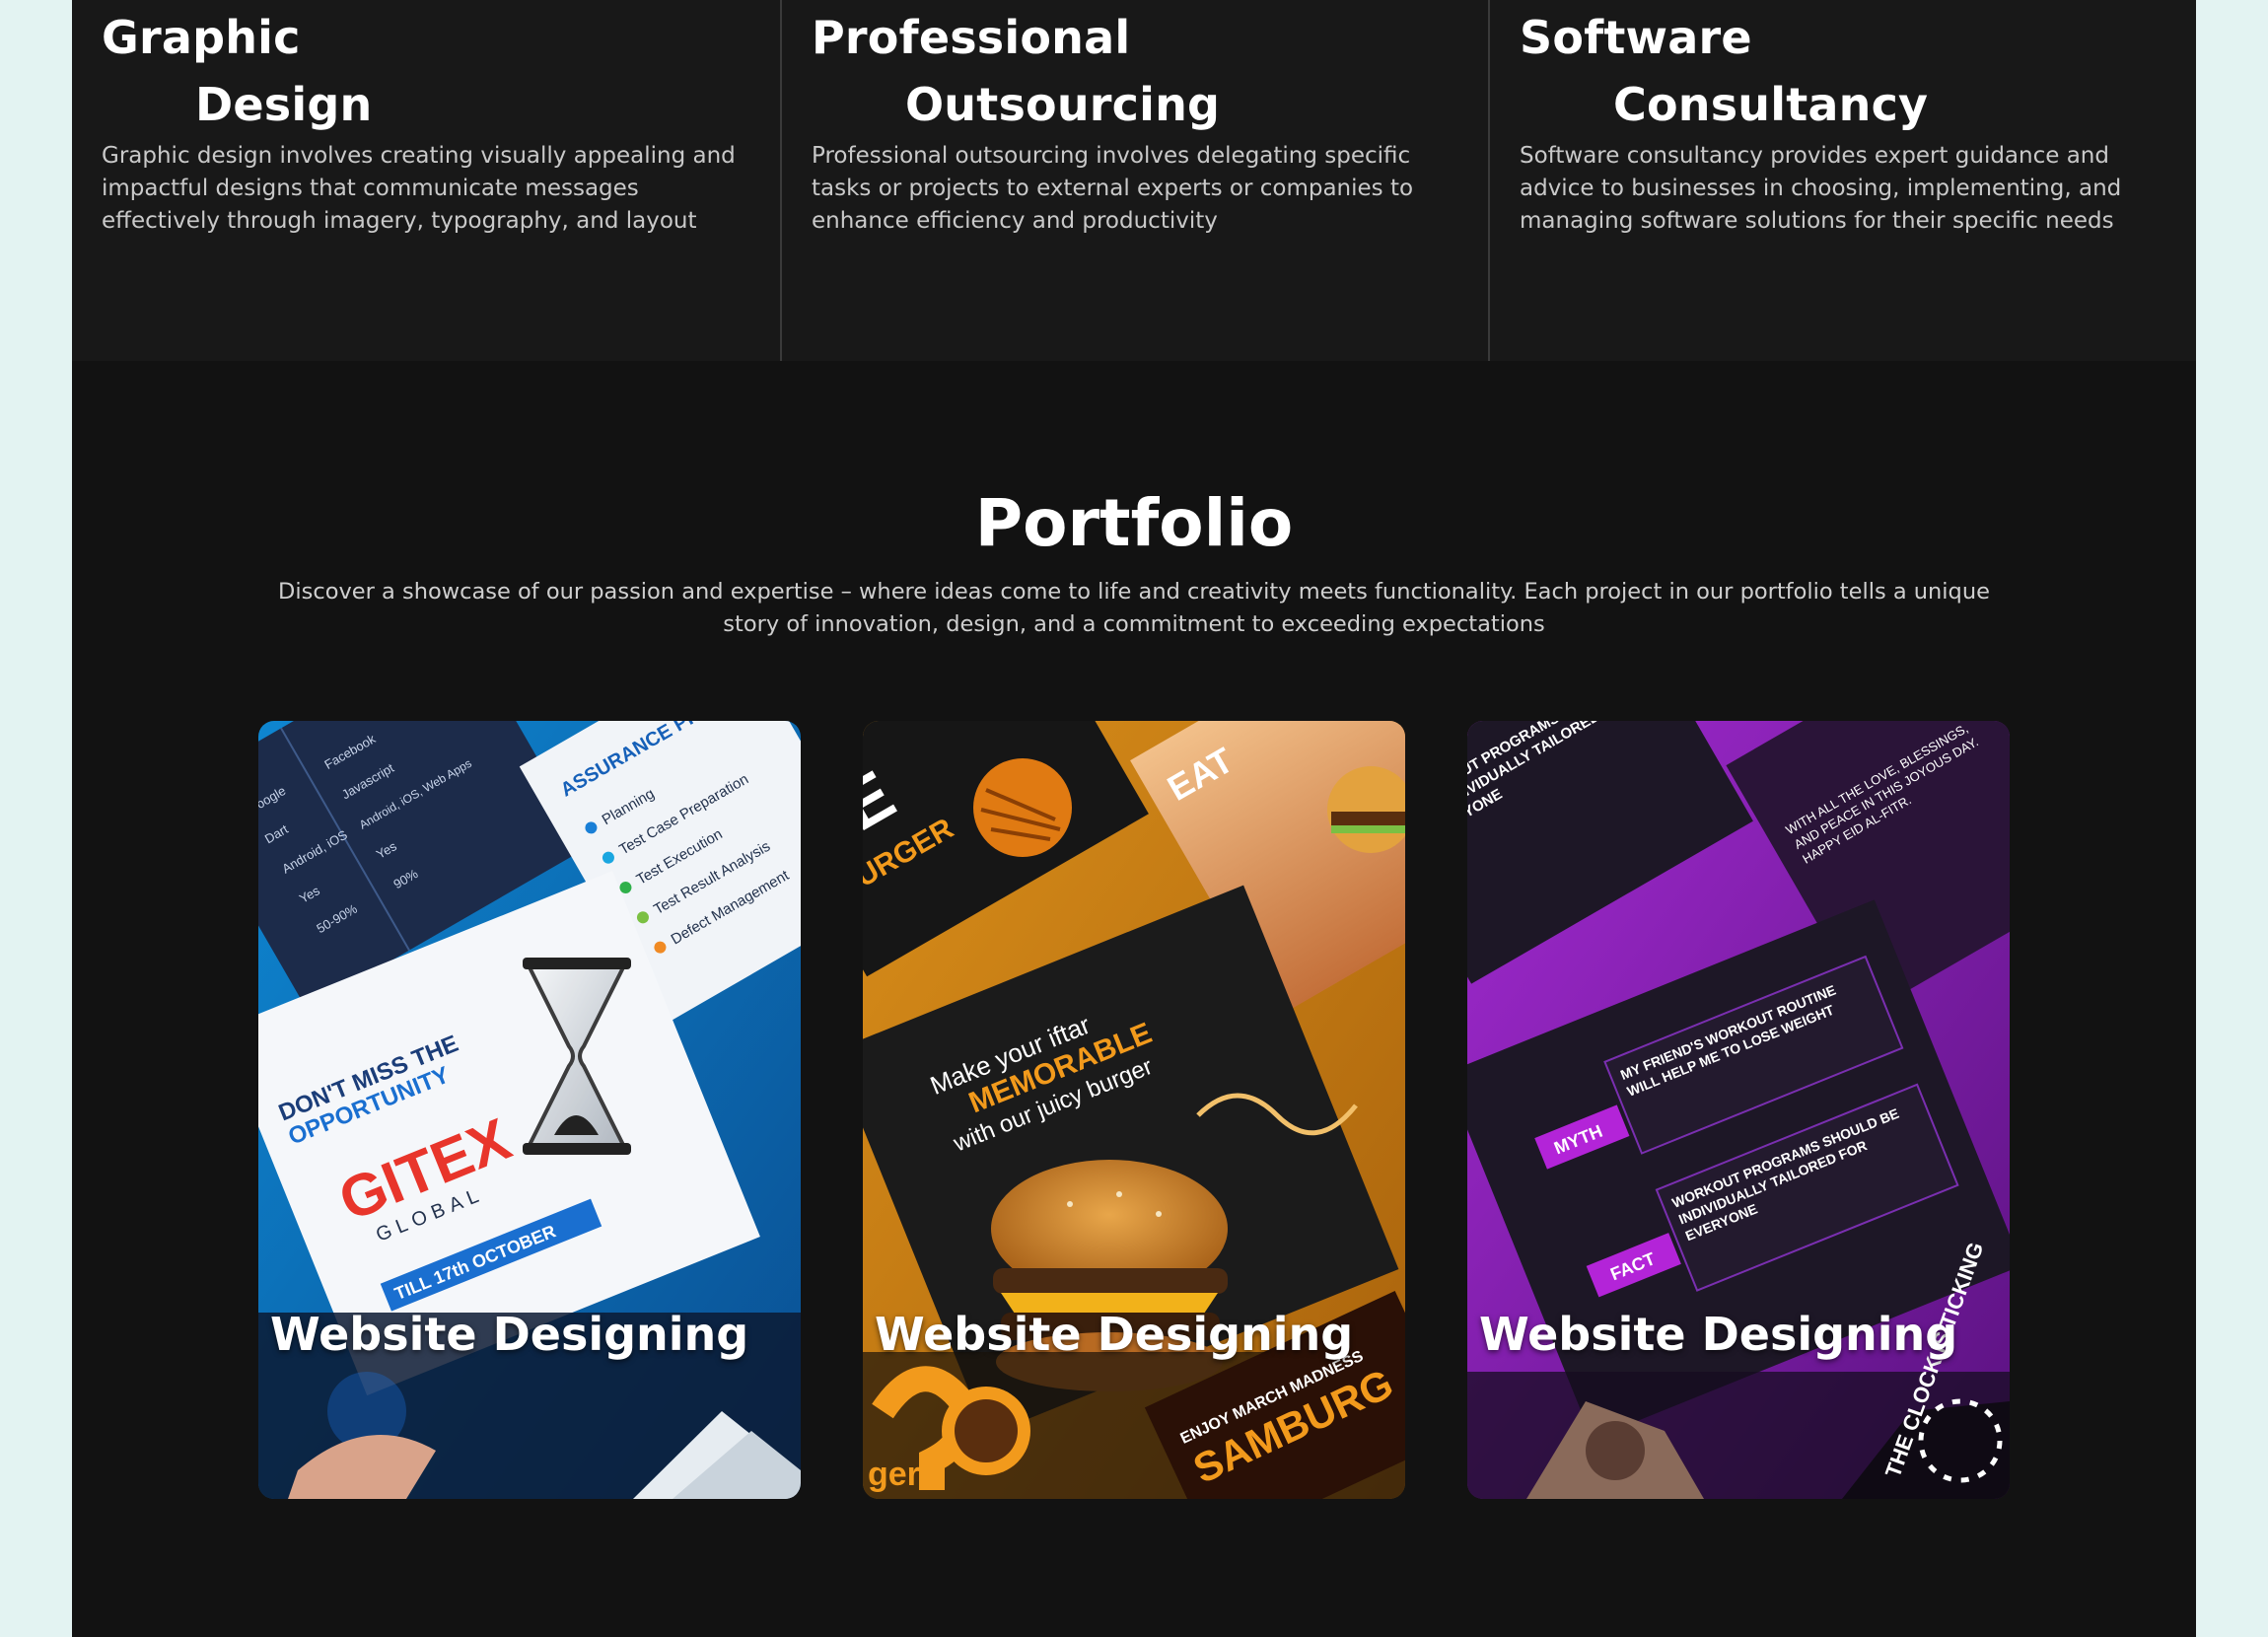 Image resolution: width=2268 pixels, height=1637 pixels. What do you see at coordinates (426, 71) in the screenshot?
I see `service-title: Graphic Design` at bounding box center [426, 71].